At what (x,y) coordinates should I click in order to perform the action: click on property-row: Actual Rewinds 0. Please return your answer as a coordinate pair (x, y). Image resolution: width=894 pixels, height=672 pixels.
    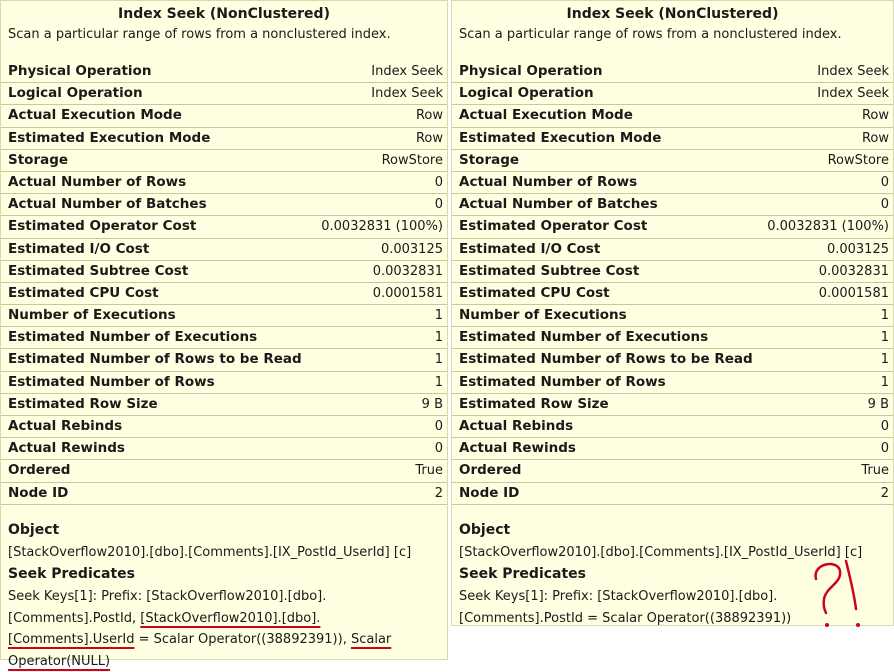
    Looking at the image, I should click on (672, 449).